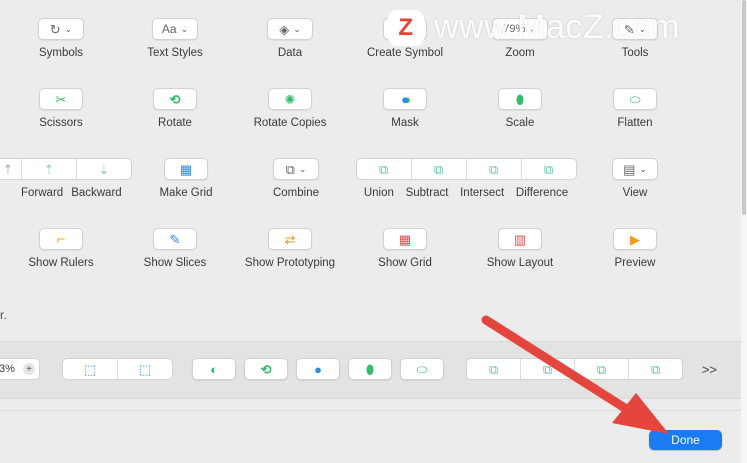  Describe the element at coordinates (186, 193) in the screenshot. I see `toolbar-item-label: Make Grid` at that location.